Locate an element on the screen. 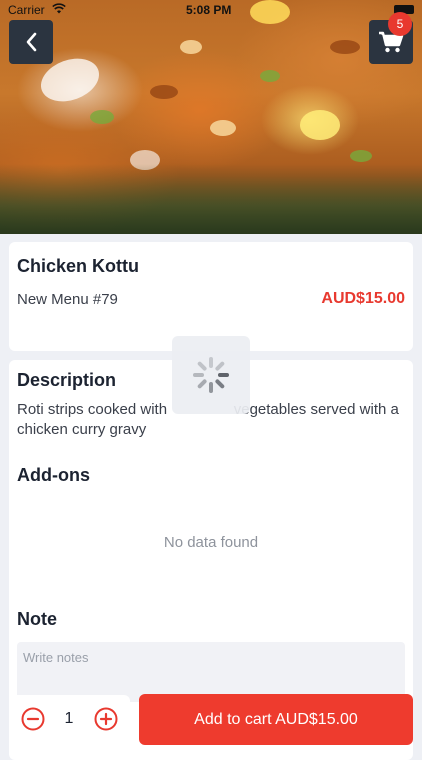  quantity-stepper: 1 is located at coordinates (69, 720).